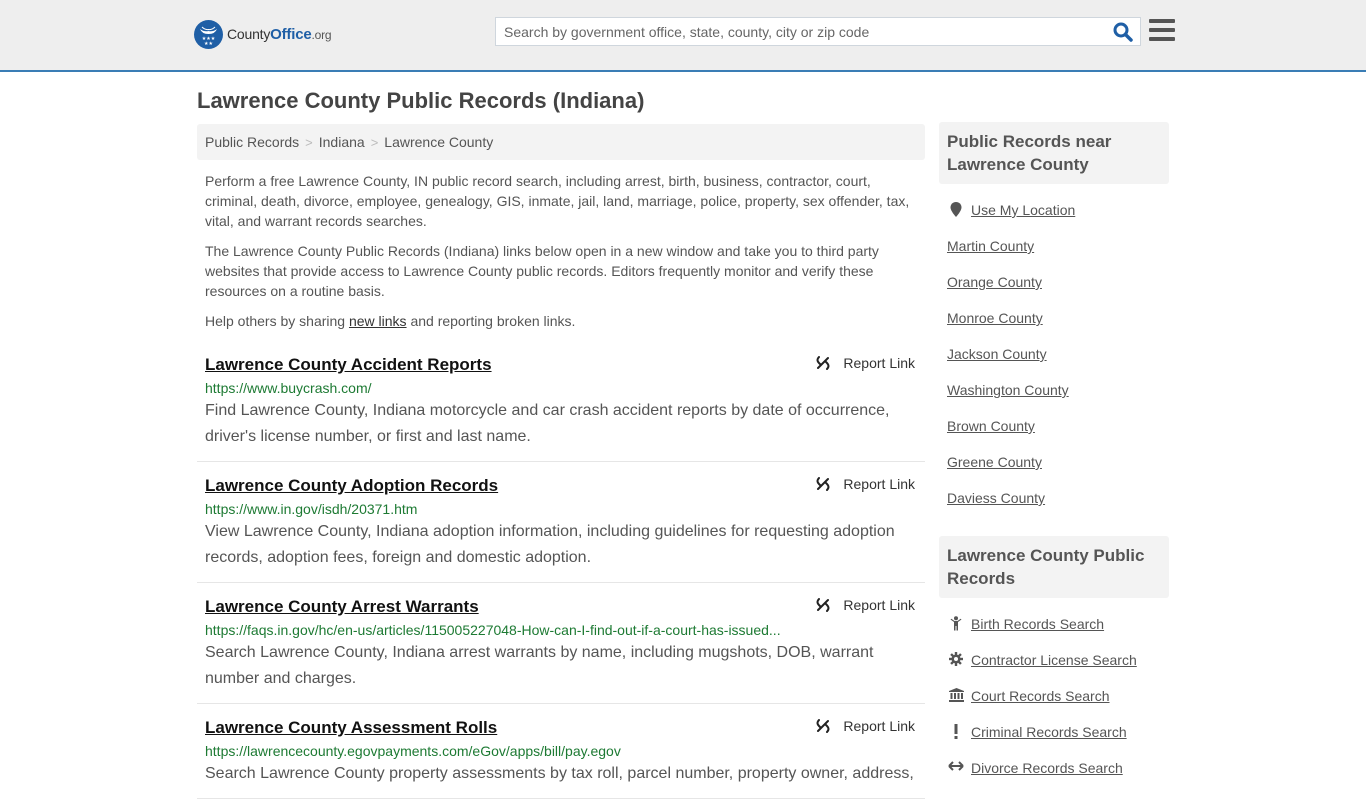 This screenshot has height=799, width=1366. What do you see at coordinates (994, 462) in the screenshot?
I see `nearby-county-link: Greene County` at bounding box center [994, 462].